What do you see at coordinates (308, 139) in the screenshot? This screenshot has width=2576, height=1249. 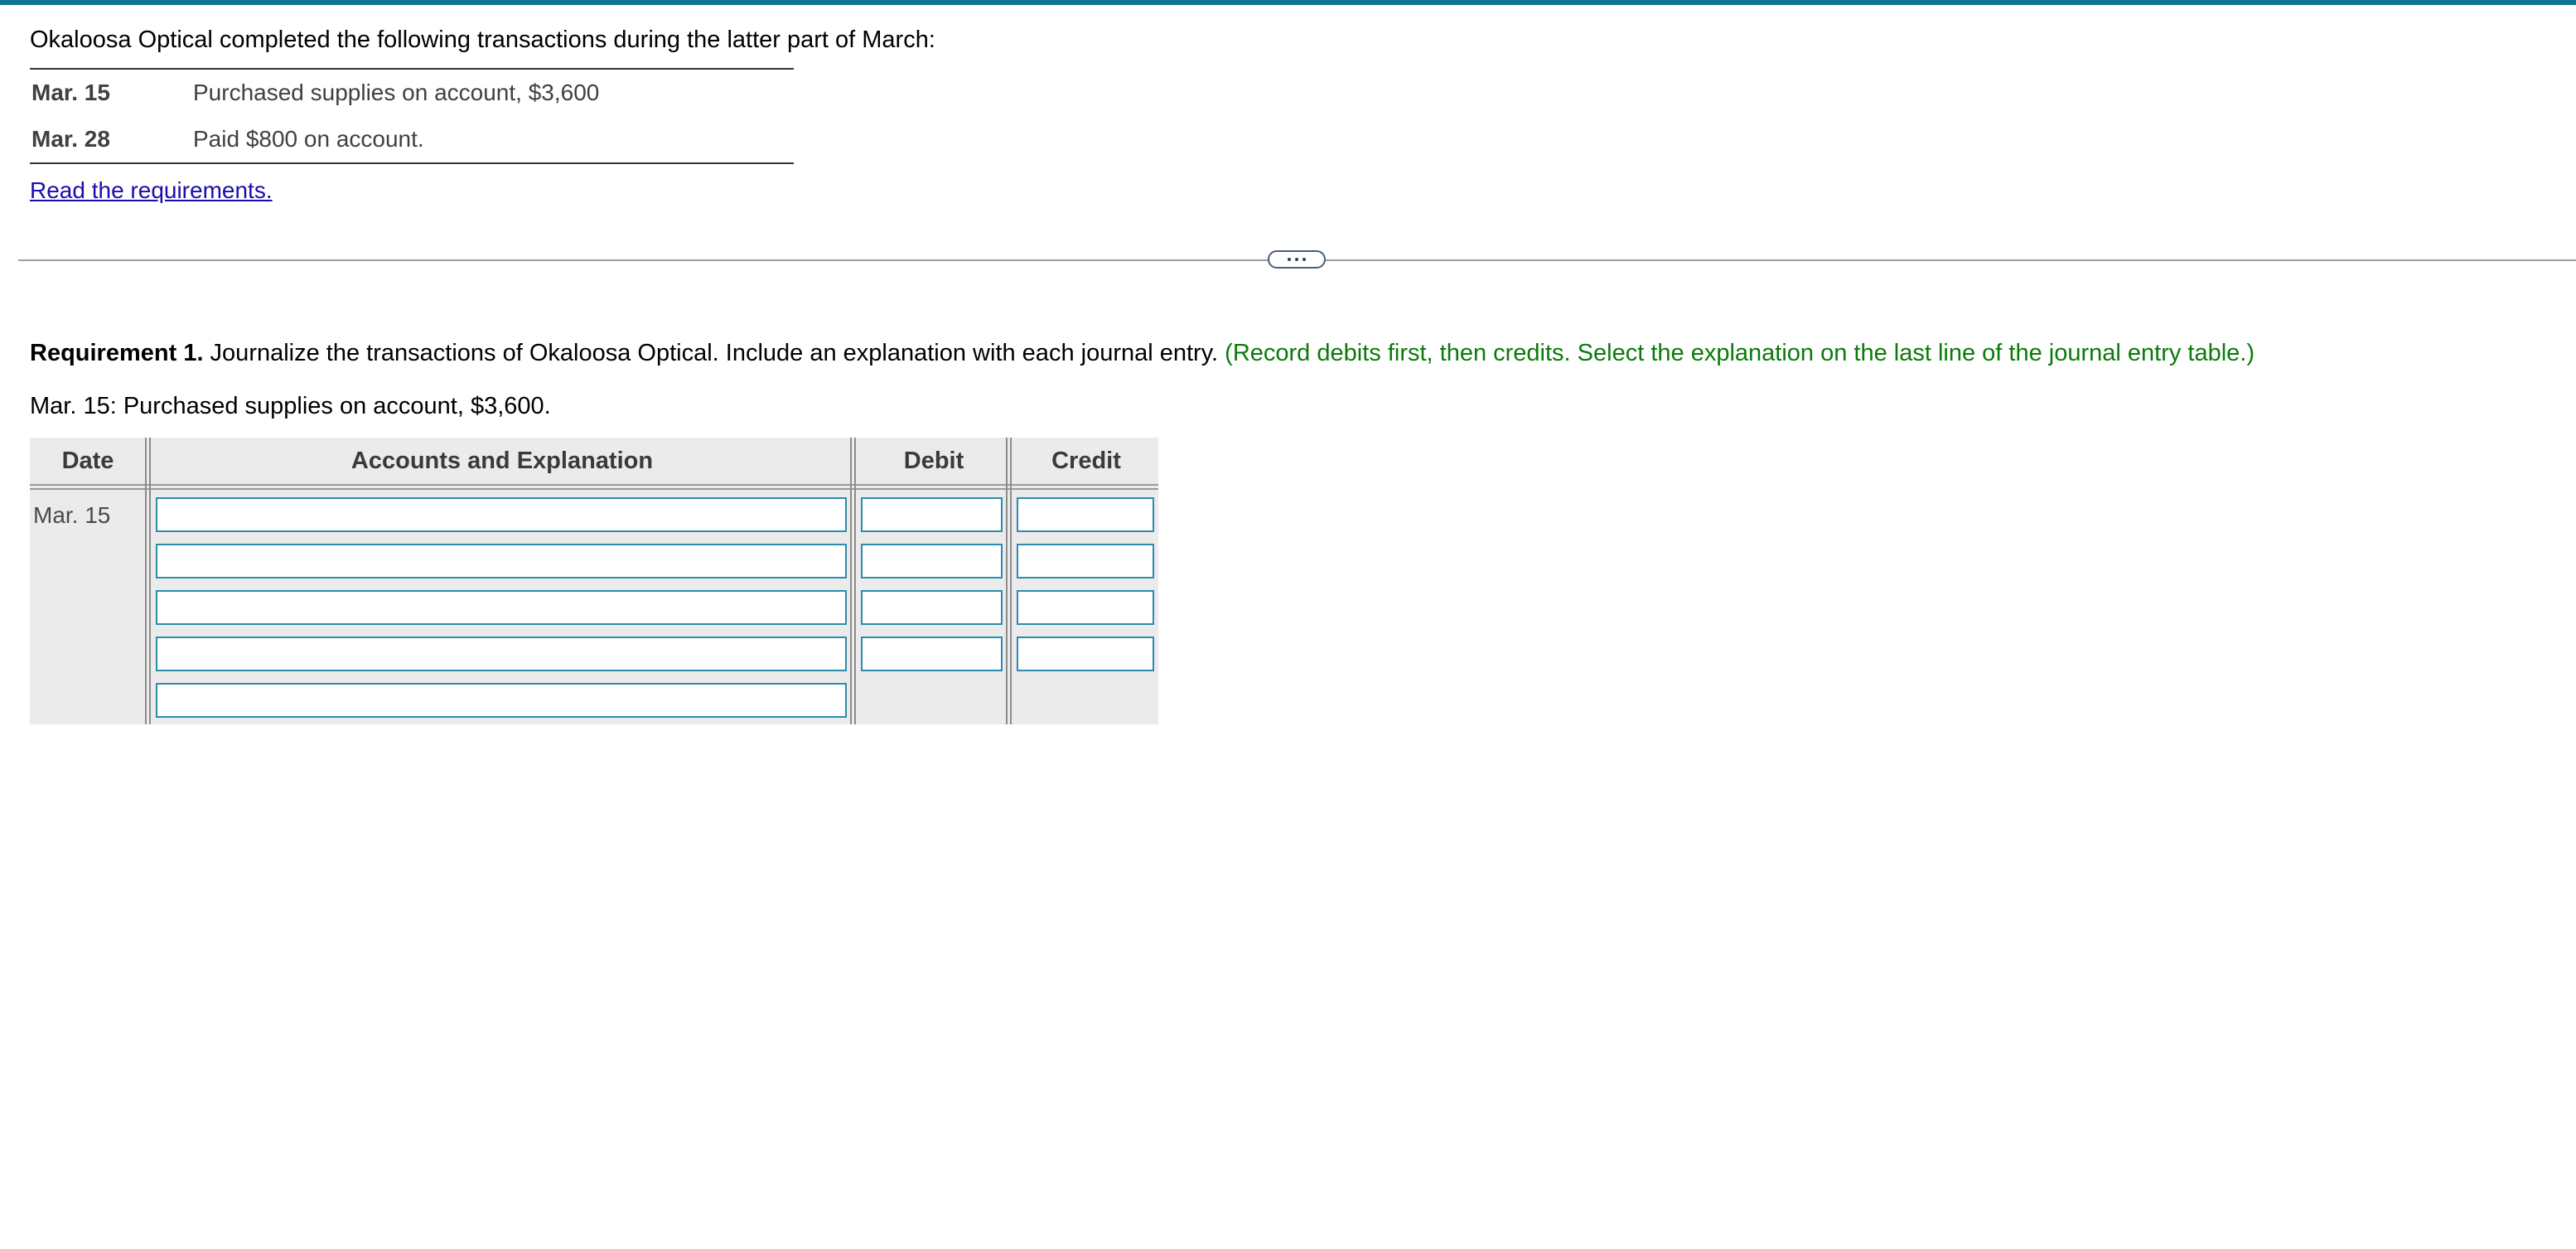 I see `transaction-description: Paid $800 on account.` at bounding box center [308, 139].